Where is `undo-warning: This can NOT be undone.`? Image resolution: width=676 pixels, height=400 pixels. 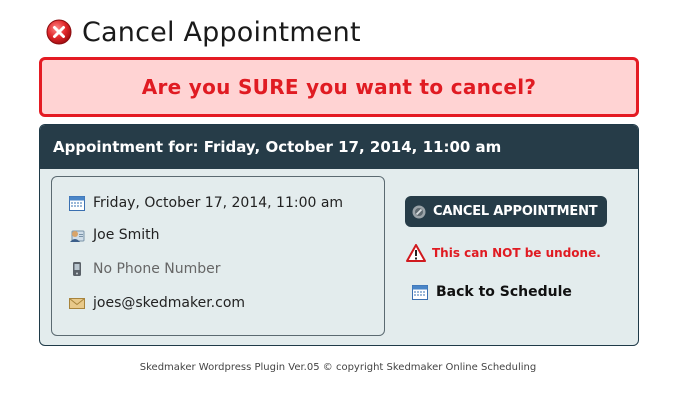
undo-warning: This can NOT be undone. is located at coordinates (503, 253).